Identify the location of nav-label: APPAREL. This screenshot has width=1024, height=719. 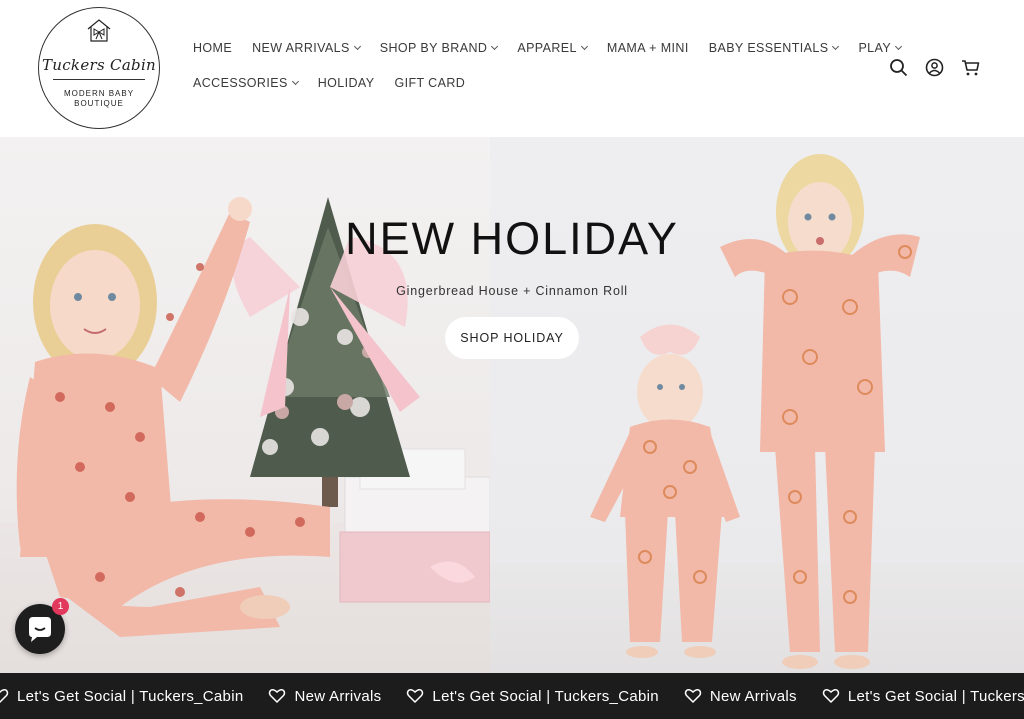
(547, 48).